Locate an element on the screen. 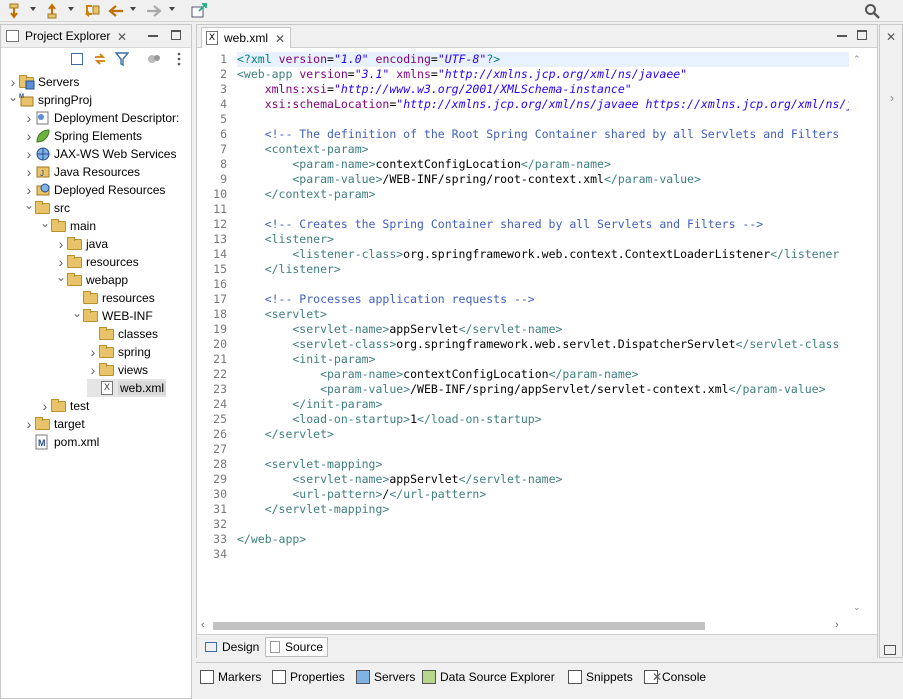  tab-snippets: Snippets is located at coordinates (600, 677).